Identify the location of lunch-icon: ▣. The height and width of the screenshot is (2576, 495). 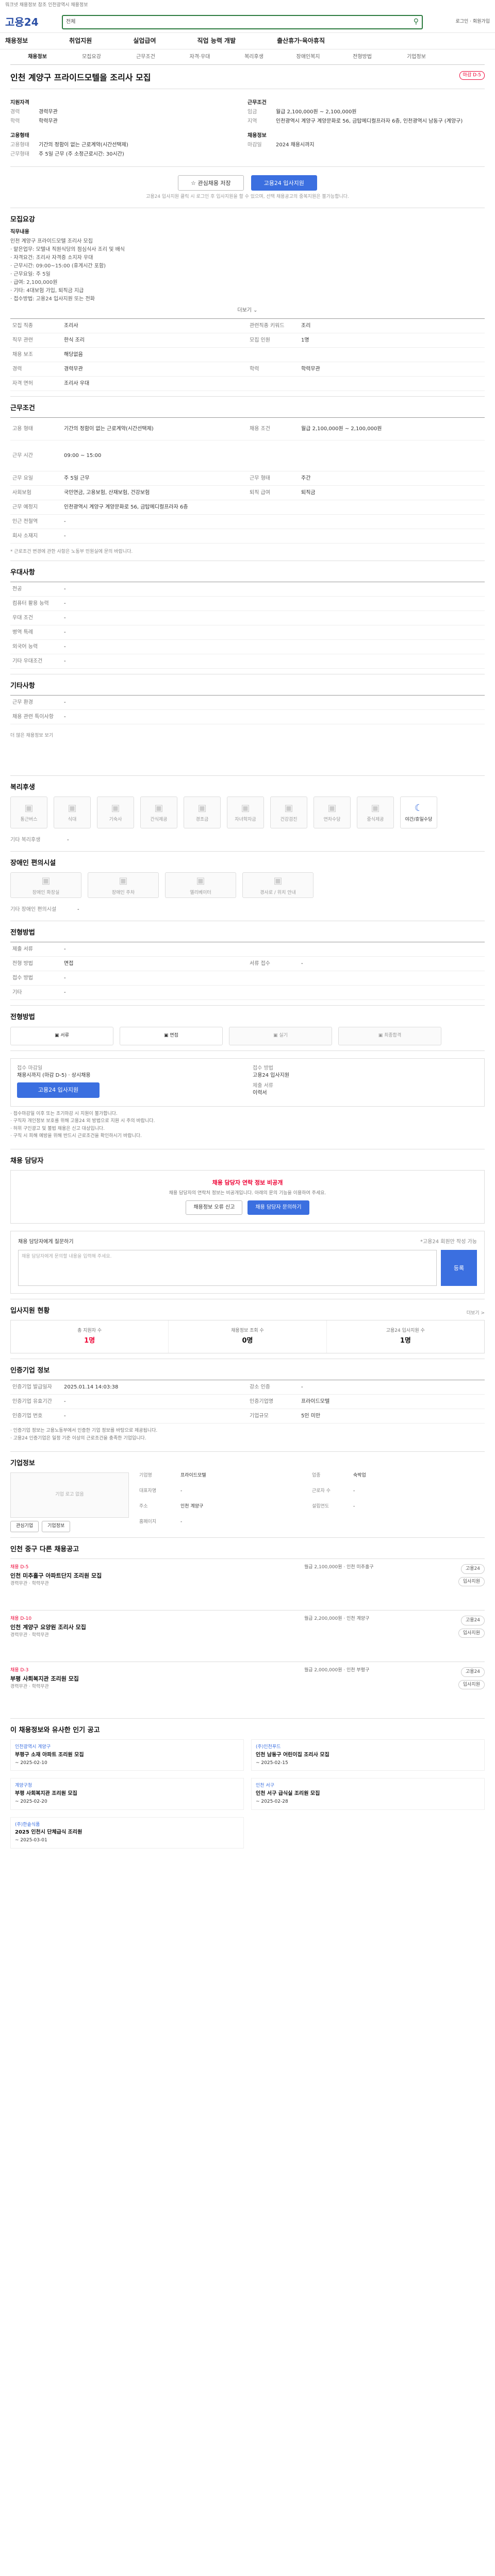
(375, 808).